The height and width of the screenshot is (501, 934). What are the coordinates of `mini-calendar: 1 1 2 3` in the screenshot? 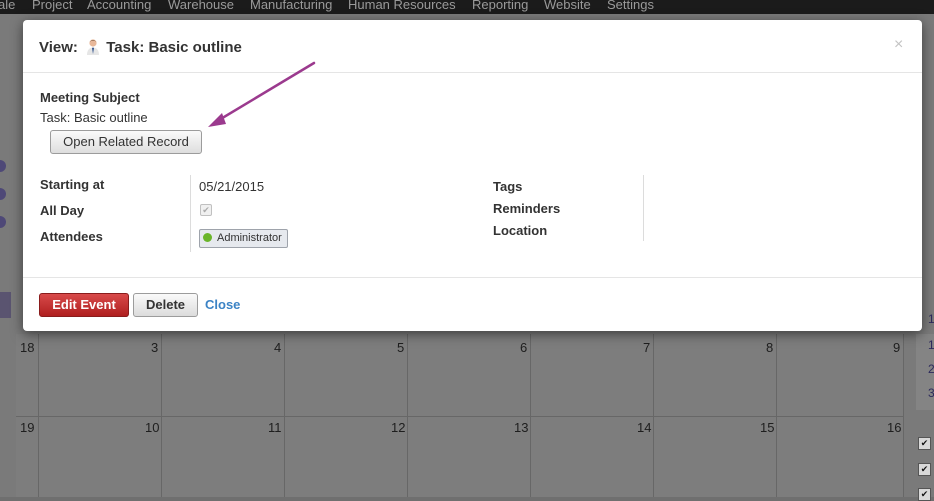 It's located at (925, 361).